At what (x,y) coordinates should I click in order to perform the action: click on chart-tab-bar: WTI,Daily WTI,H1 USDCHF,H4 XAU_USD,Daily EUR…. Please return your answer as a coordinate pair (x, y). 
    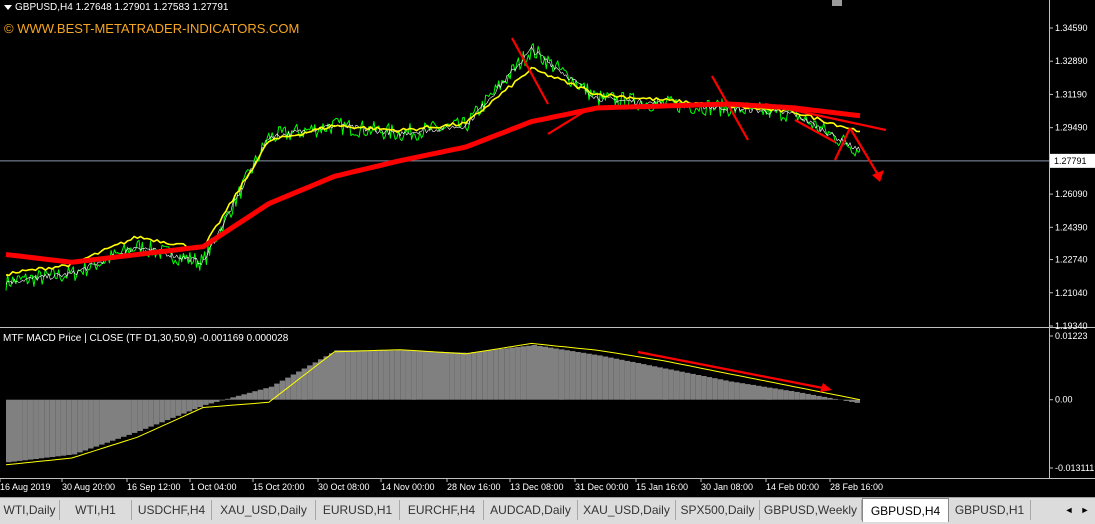
    Looking at the image, I should click on (547, 510).